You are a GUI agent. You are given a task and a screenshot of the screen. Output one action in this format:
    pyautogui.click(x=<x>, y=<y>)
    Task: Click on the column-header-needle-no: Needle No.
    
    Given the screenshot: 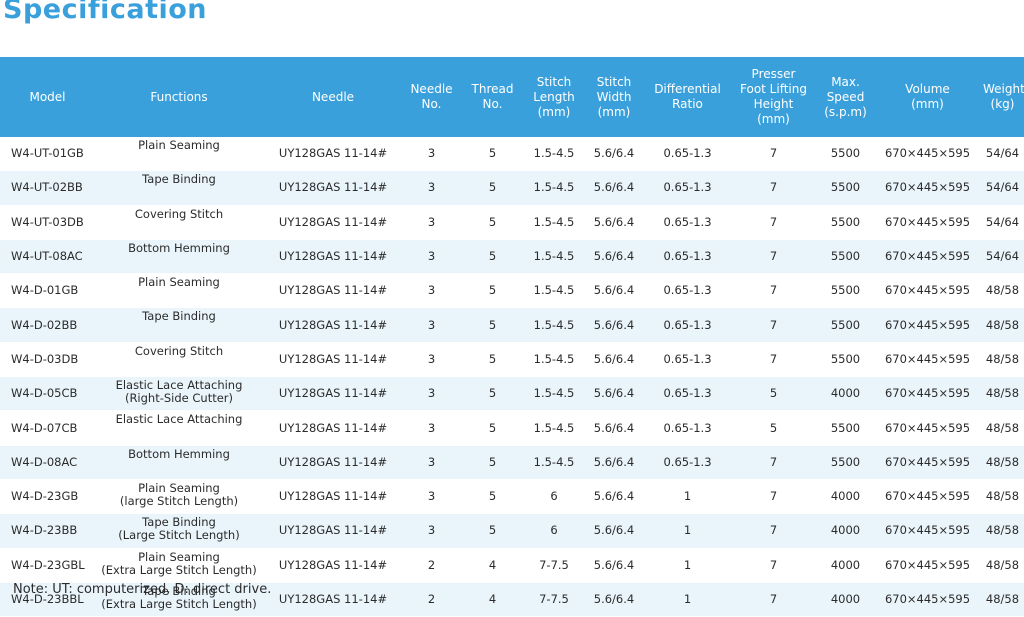 What is the action you would take?
    pyautogui.click(x=431, y=97)
    